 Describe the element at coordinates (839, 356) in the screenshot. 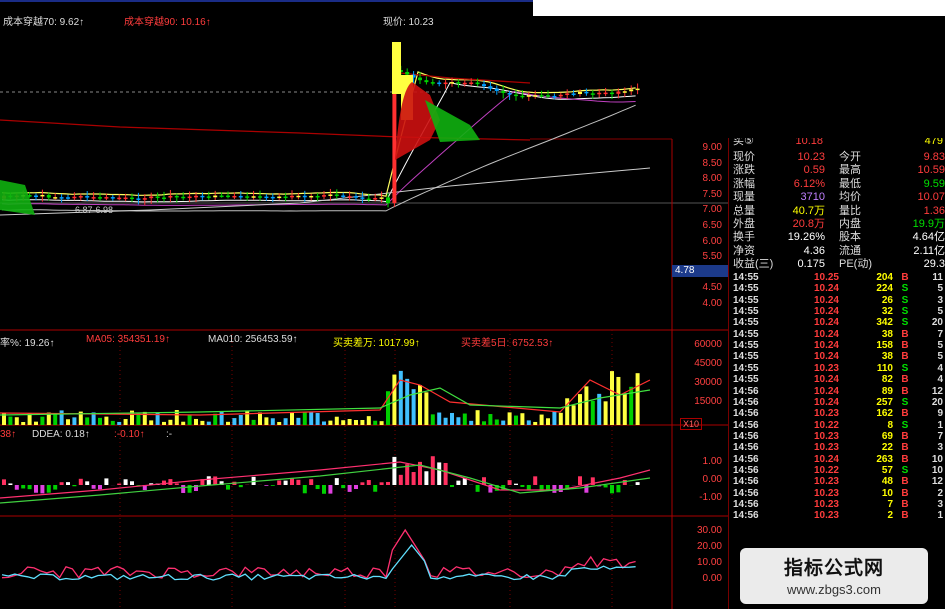

I see `tick-row: 14:55 10.24 38 B 5` at that location.